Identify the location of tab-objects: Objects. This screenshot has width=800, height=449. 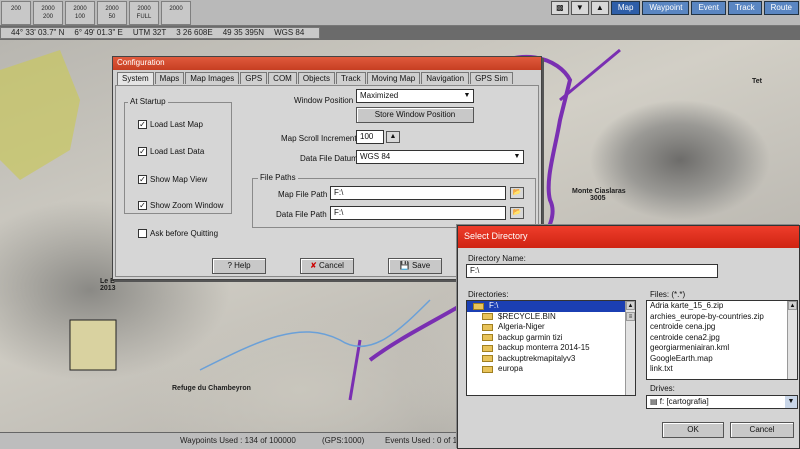
(316, 78).